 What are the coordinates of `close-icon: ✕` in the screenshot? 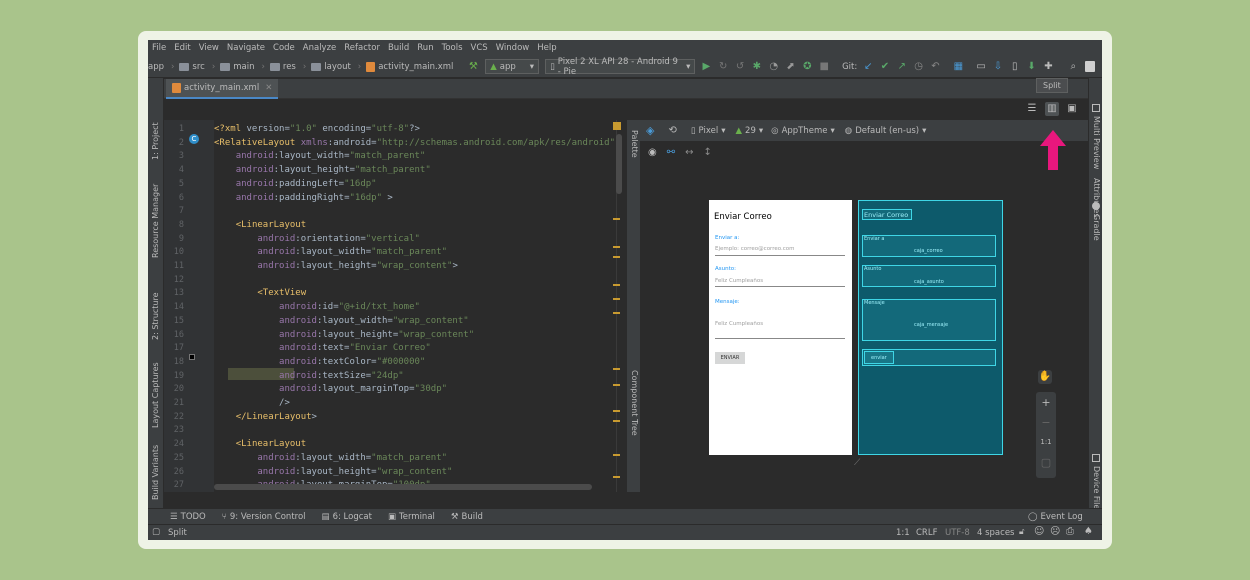 It's located at (268, 88).